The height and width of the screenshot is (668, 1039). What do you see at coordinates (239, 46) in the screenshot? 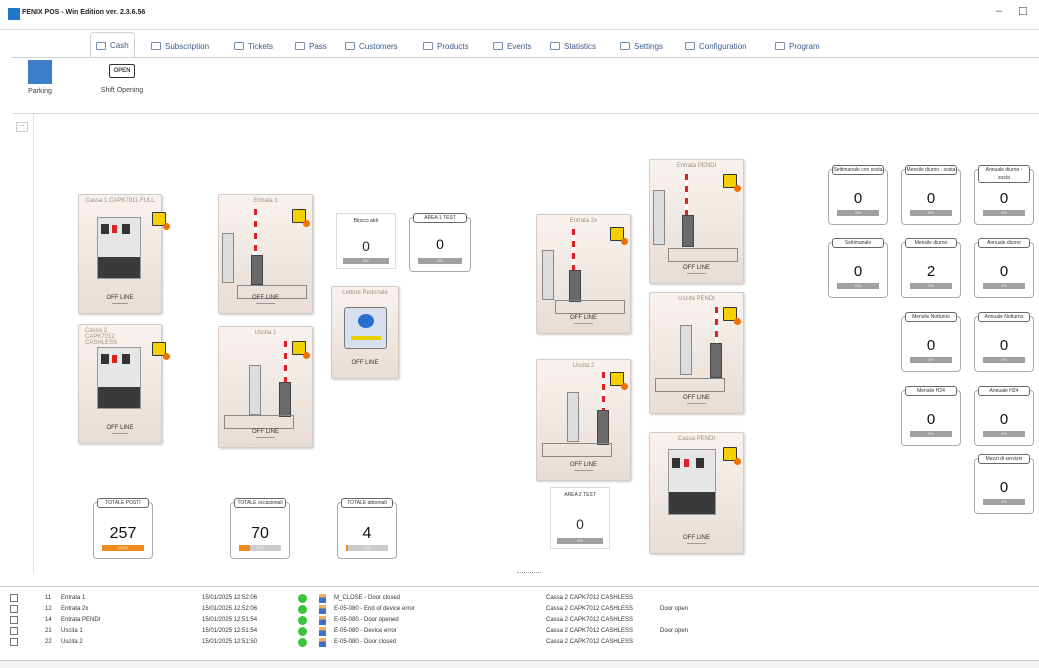
I see `ticket-icon` at bounding box center [239, 46].